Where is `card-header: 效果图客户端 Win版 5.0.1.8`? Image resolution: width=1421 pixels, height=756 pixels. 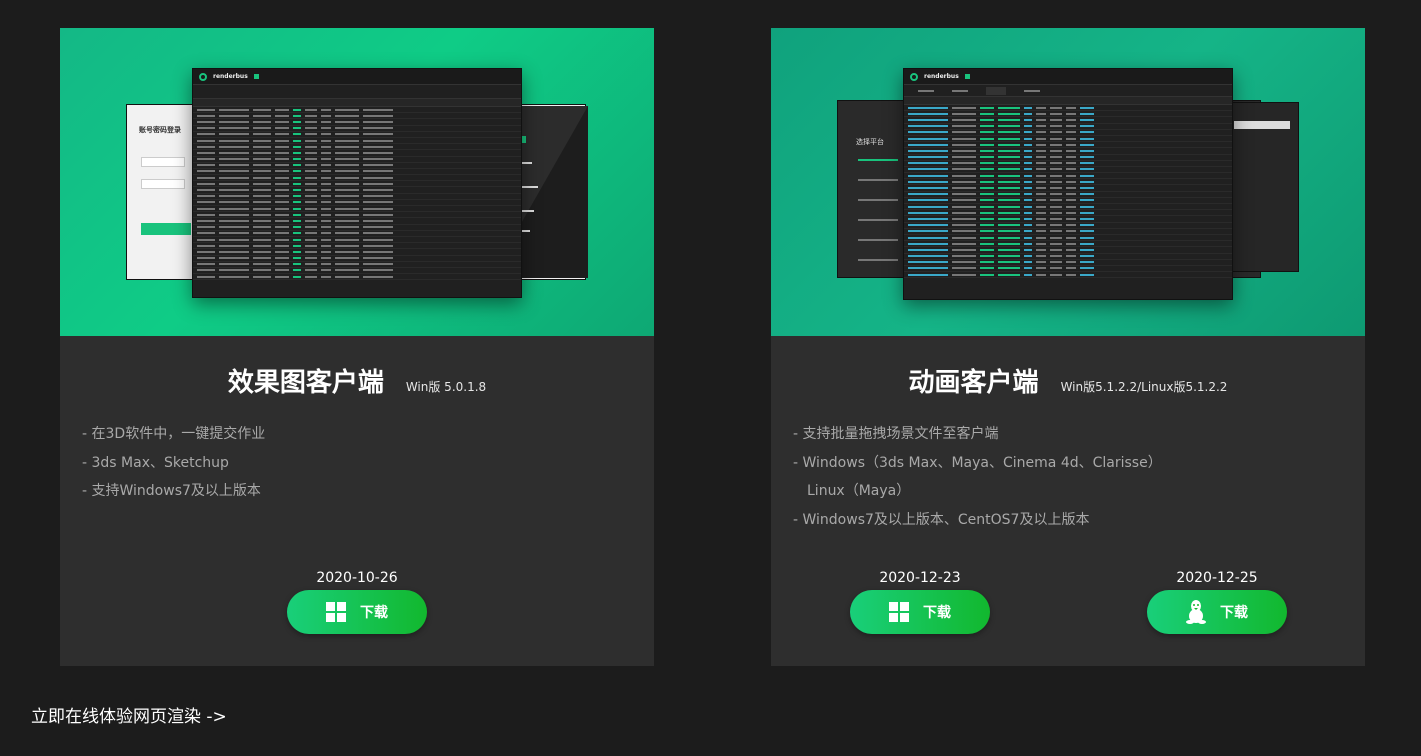 card-header: 效果图客户端 Win版 5.0.1.8 is located at coordinates (357, 381).